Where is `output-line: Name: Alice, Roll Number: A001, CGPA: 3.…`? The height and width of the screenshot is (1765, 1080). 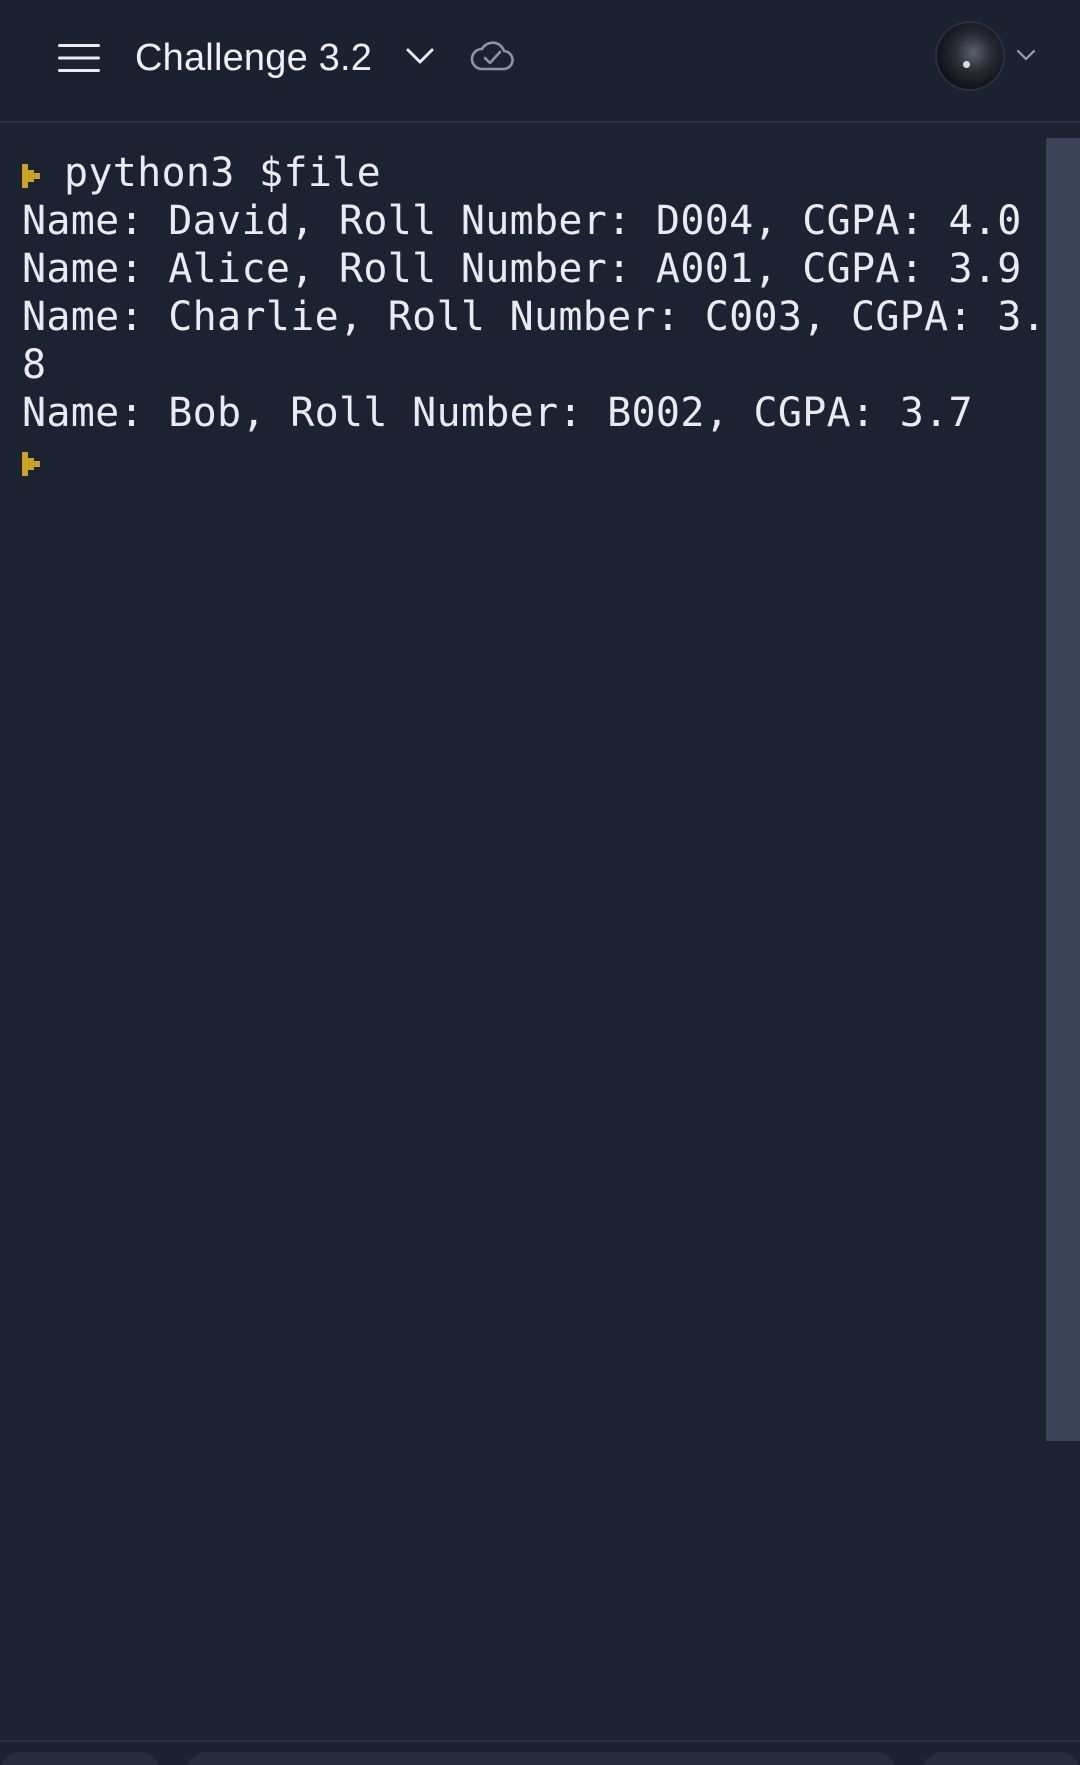 output-line: Name: Alice, Roll Number: A001, CGPA: 3.… is located at coordinates (522, 269).